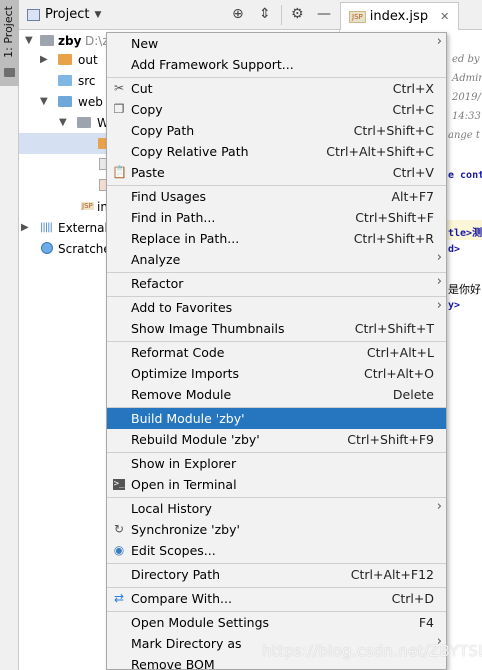 This screenshot has height=670, width=482. Describe the element at coordinates (70, 40) in the screenshot. I see `root-label: zby` at that location.